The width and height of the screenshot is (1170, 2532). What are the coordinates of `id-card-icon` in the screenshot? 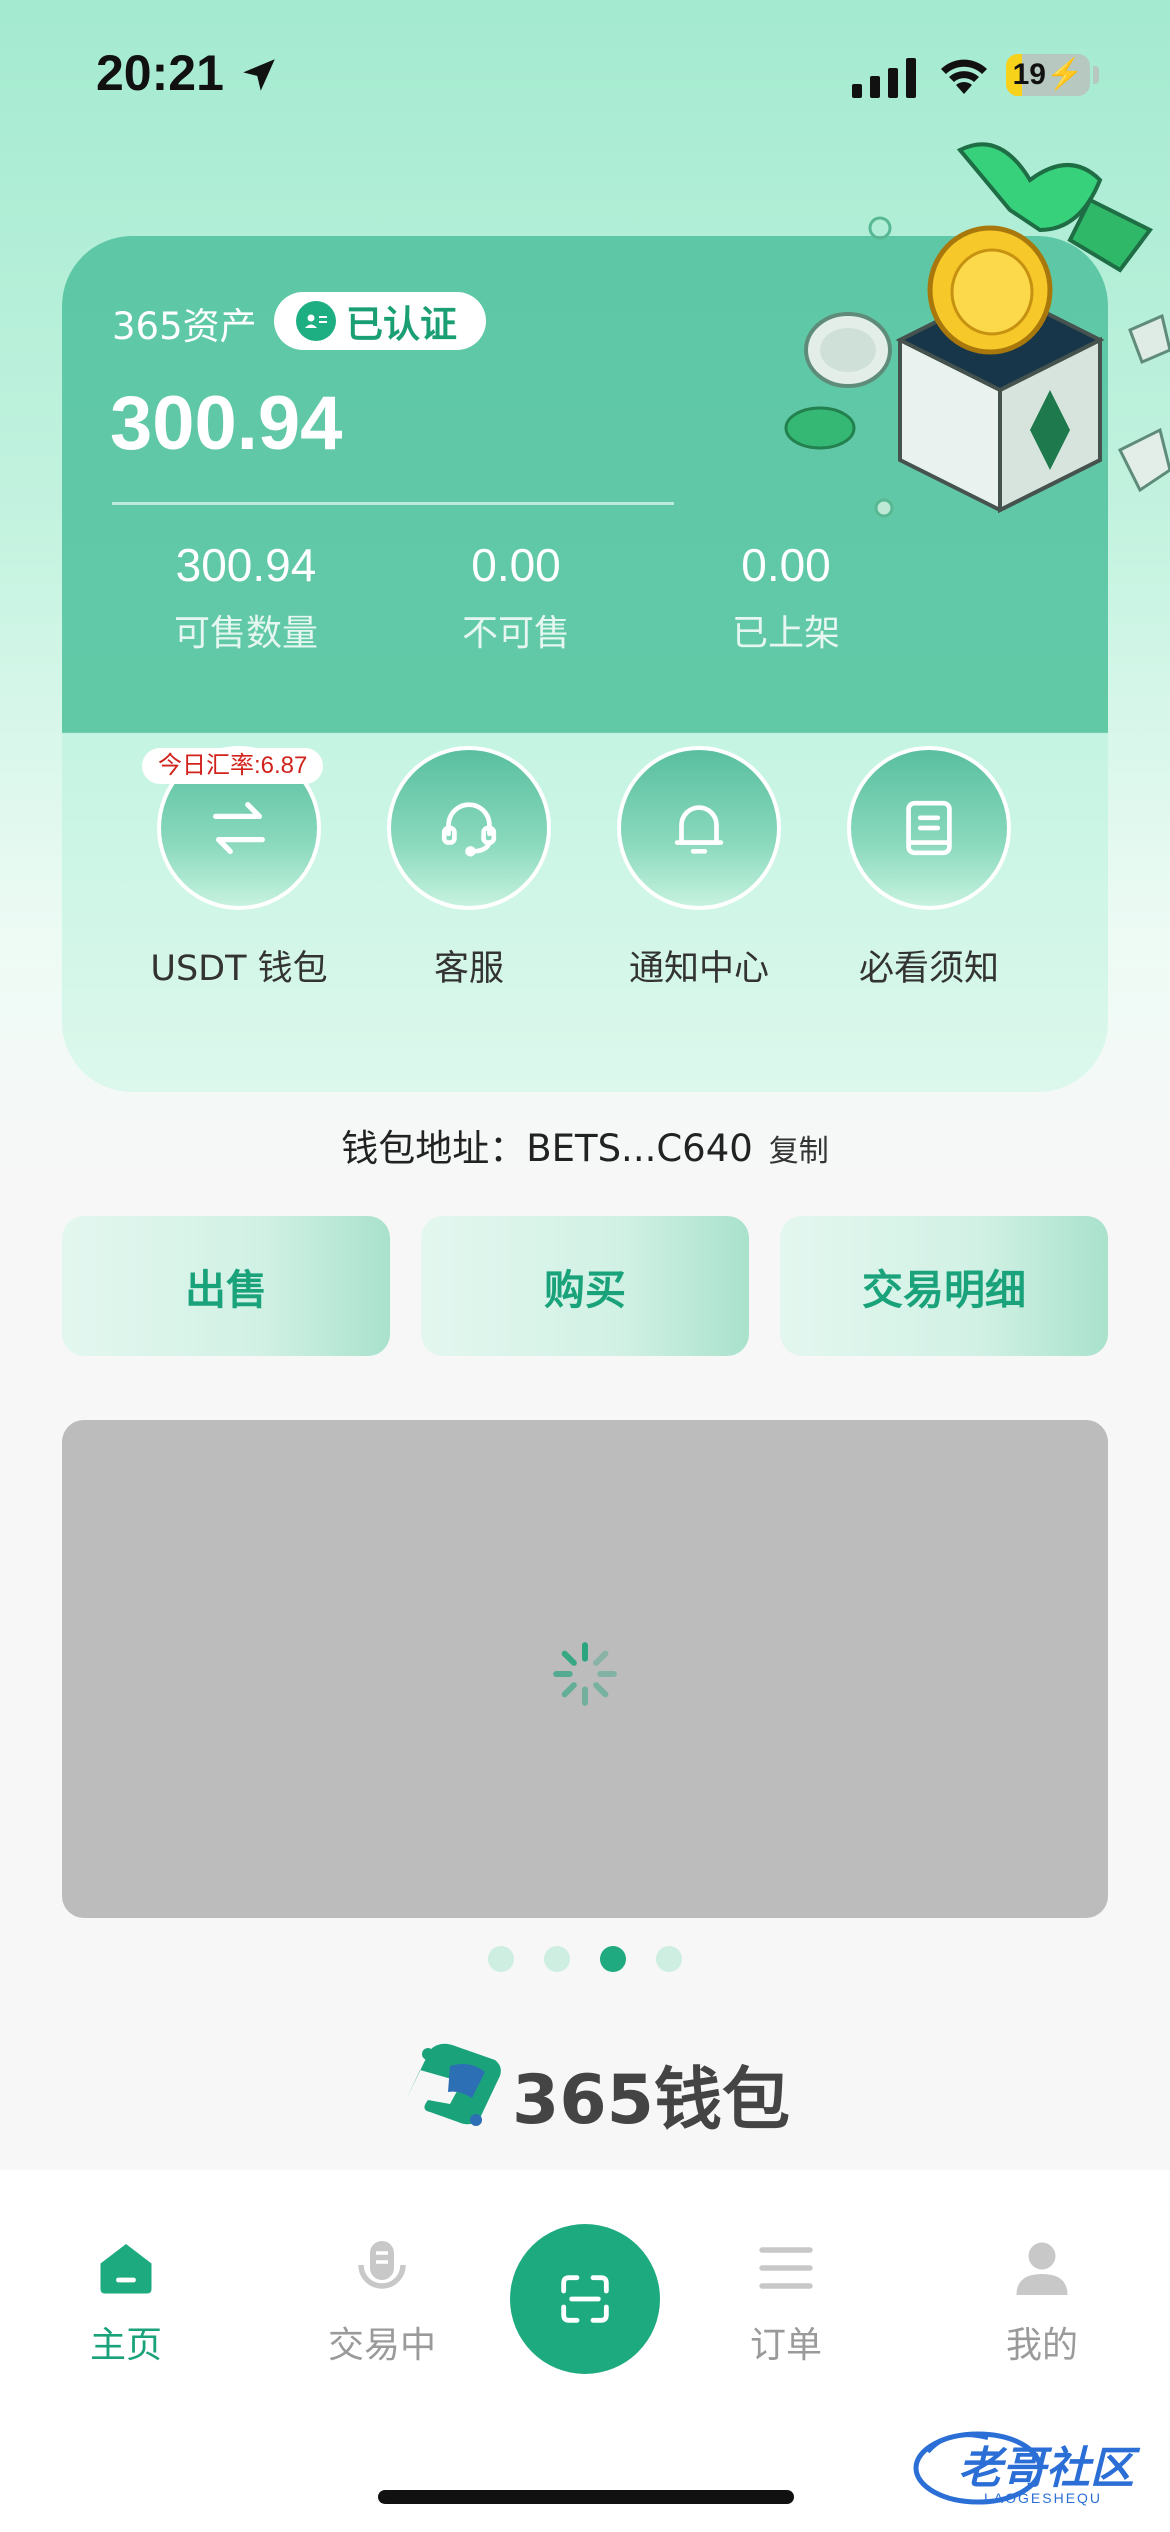 It's located at (316, 321).